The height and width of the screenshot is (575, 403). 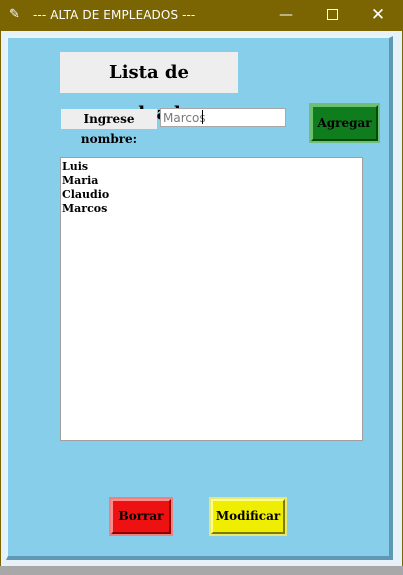 I want to click on background-window-strip, so click(x=201, y=570).